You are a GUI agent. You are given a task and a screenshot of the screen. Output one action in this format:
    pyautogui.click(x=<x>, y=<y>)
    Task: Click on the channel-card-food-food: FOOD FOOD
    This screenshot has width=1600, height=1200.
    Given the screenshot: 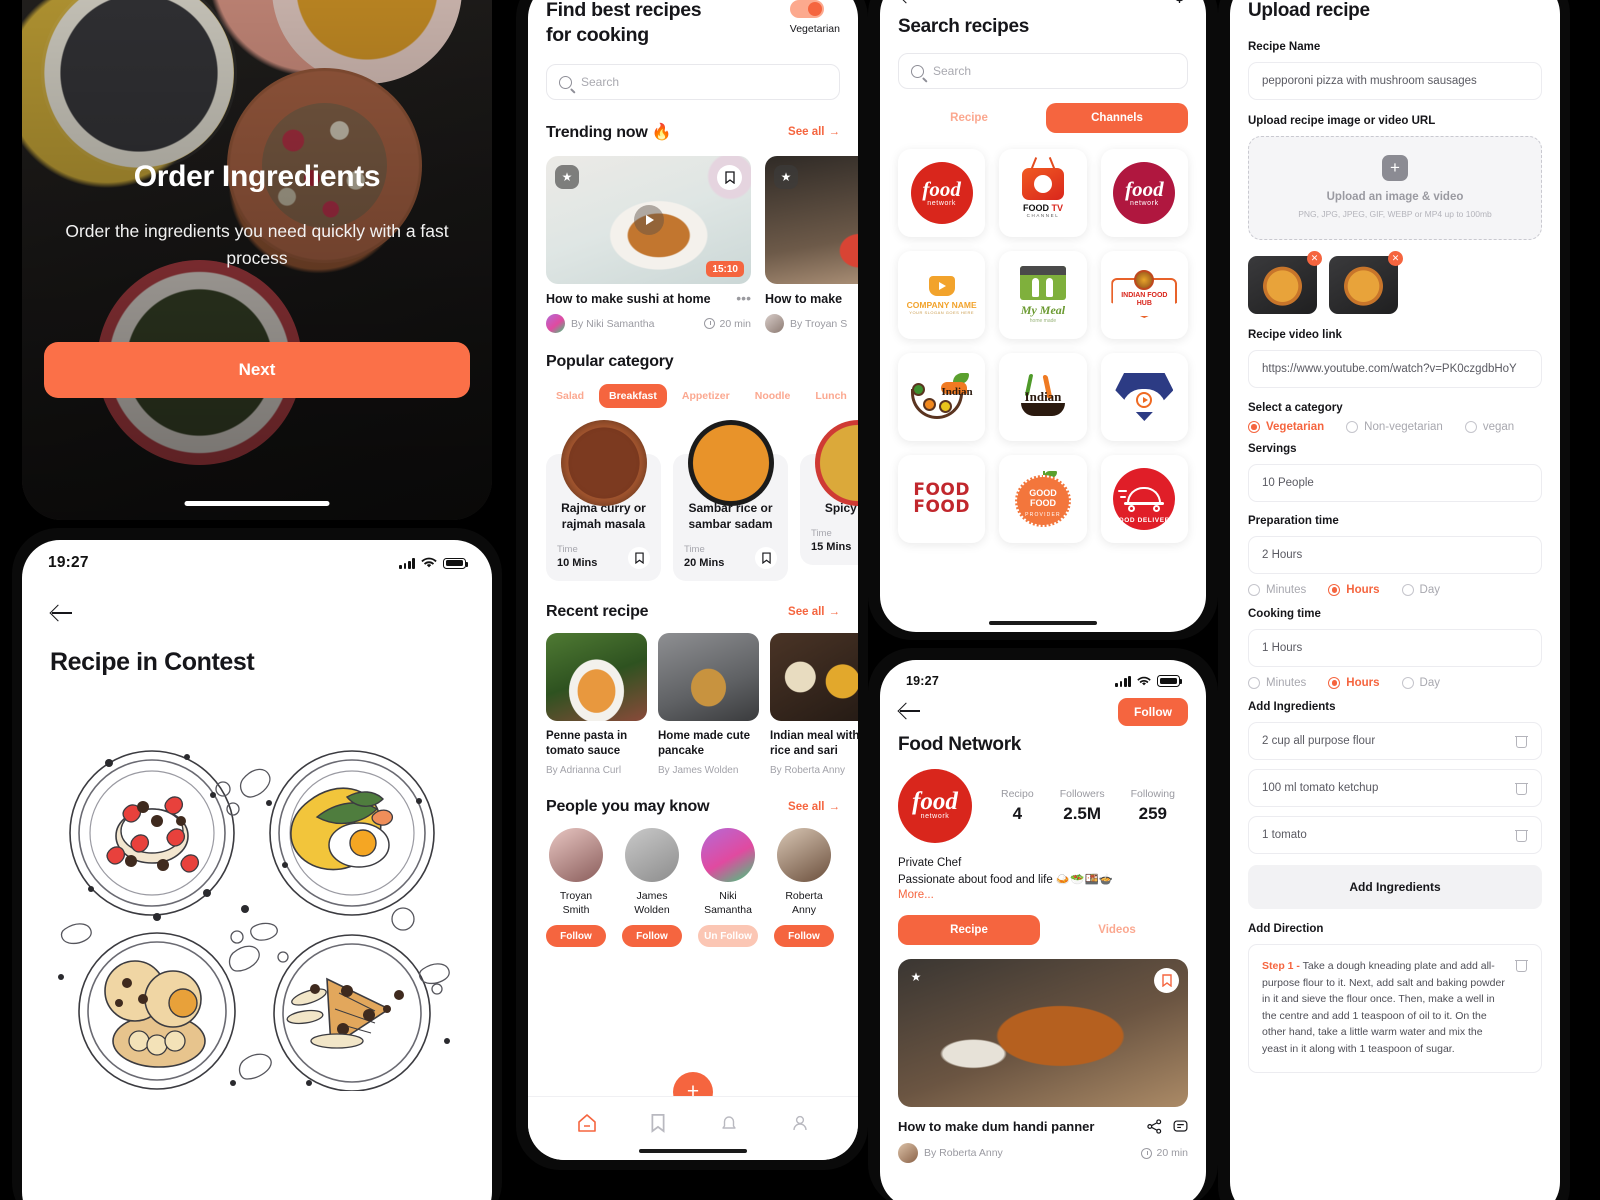 What is the action you would take?
    pyautogui.click(x=942, y=499)
    